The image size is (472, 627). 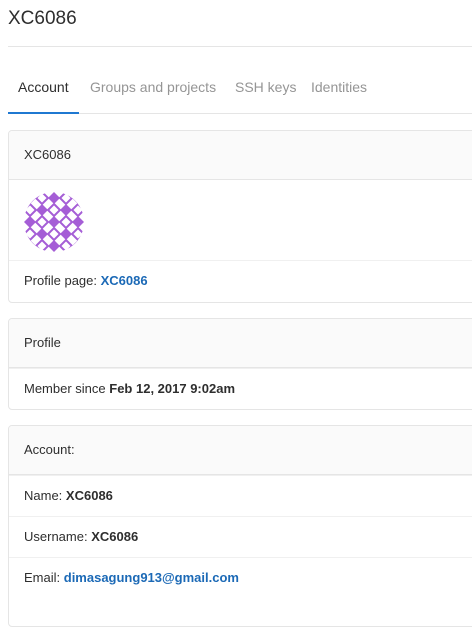 What do you see at coordinates (240, 280) in the screenshot?
I see `profile-page-row: Profile page: XC6086` at bounding box center [240, 280].